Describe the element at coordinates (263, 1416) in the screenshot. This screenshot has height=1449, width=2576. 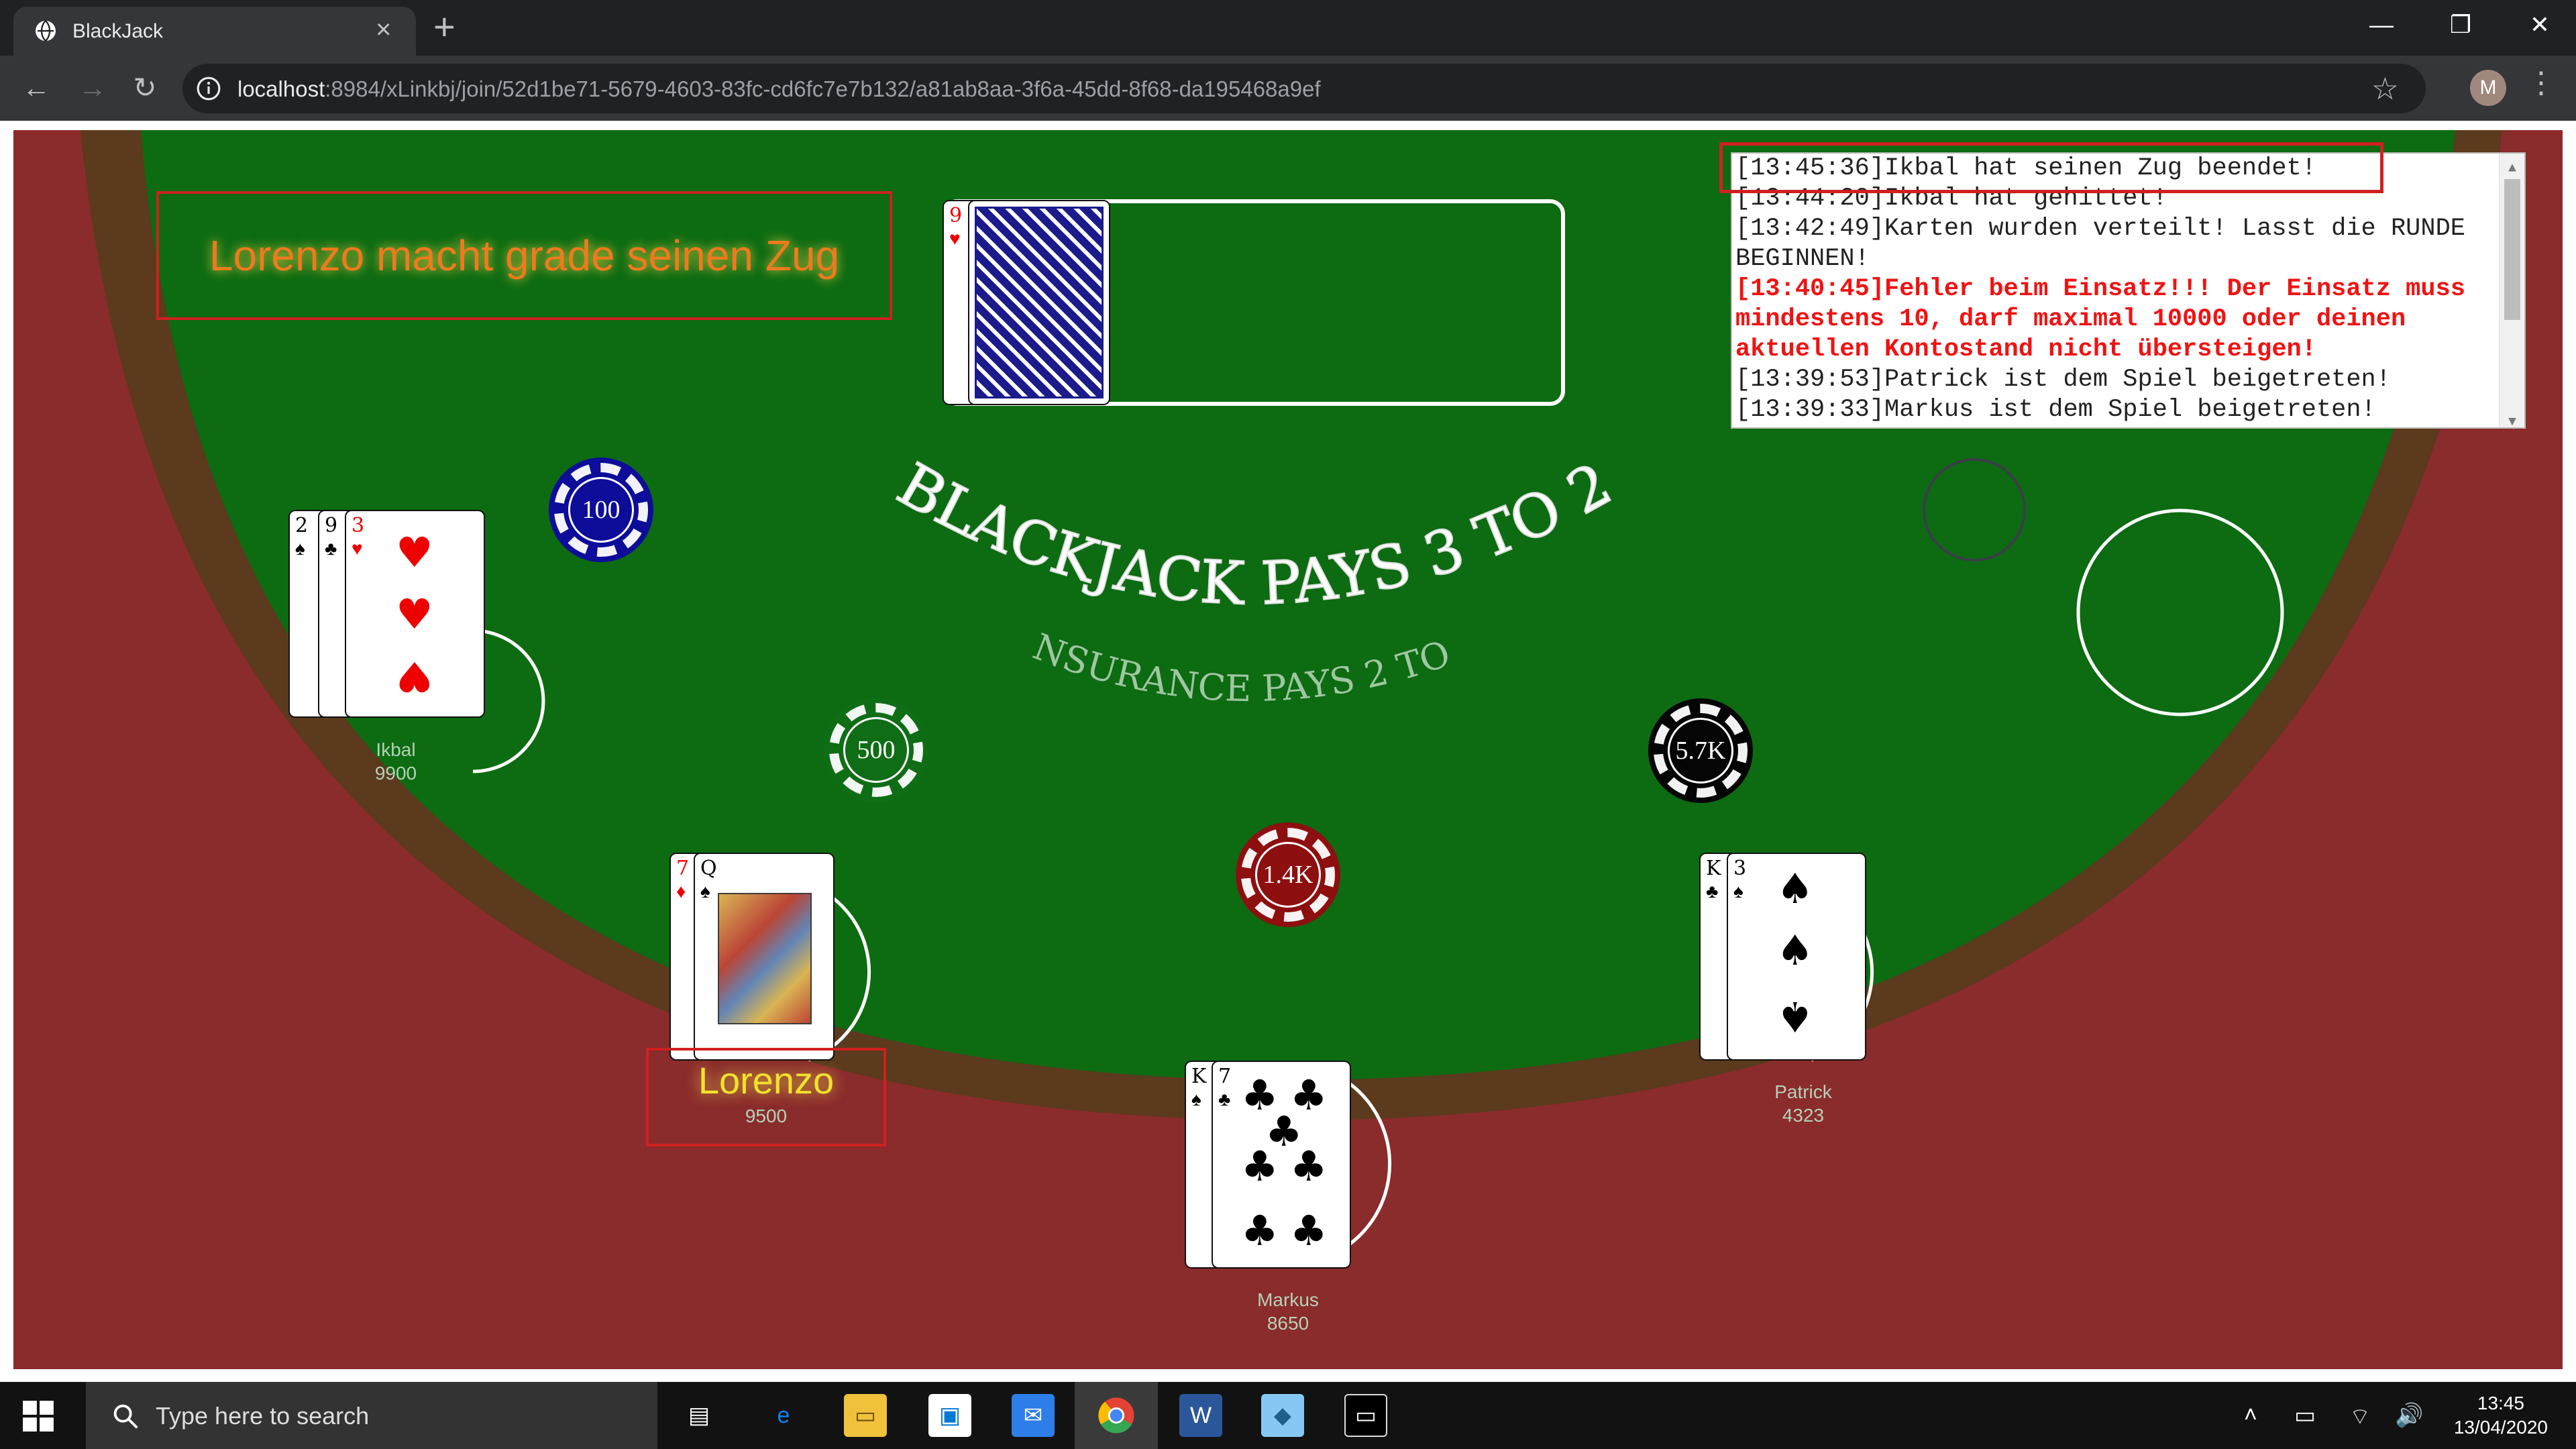
I see `search-placeholder: Type here to search` at that location.